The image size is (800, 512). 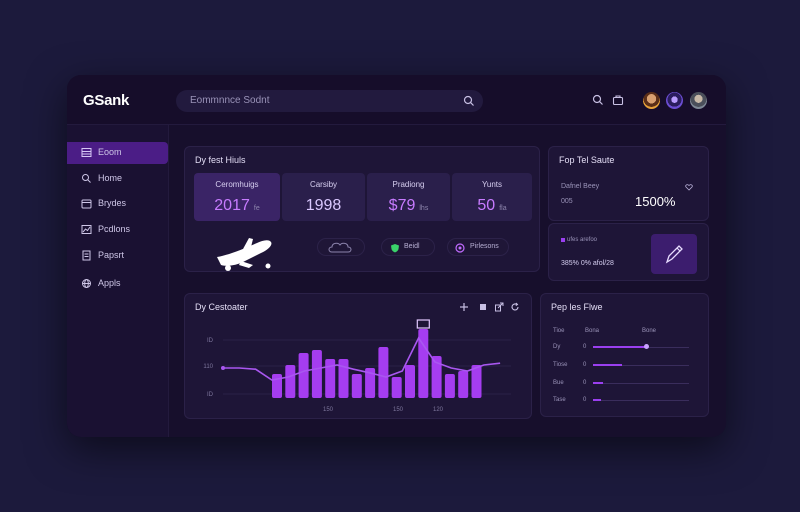 I want to click on square-icon, so click(x=483, y=307).